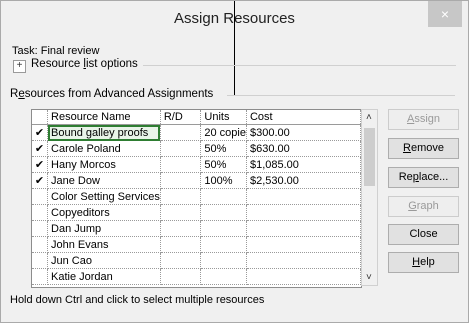 The height and width of the screenshot is (323, 469). I want to click on table-row: John Evans, so click(196, 244).